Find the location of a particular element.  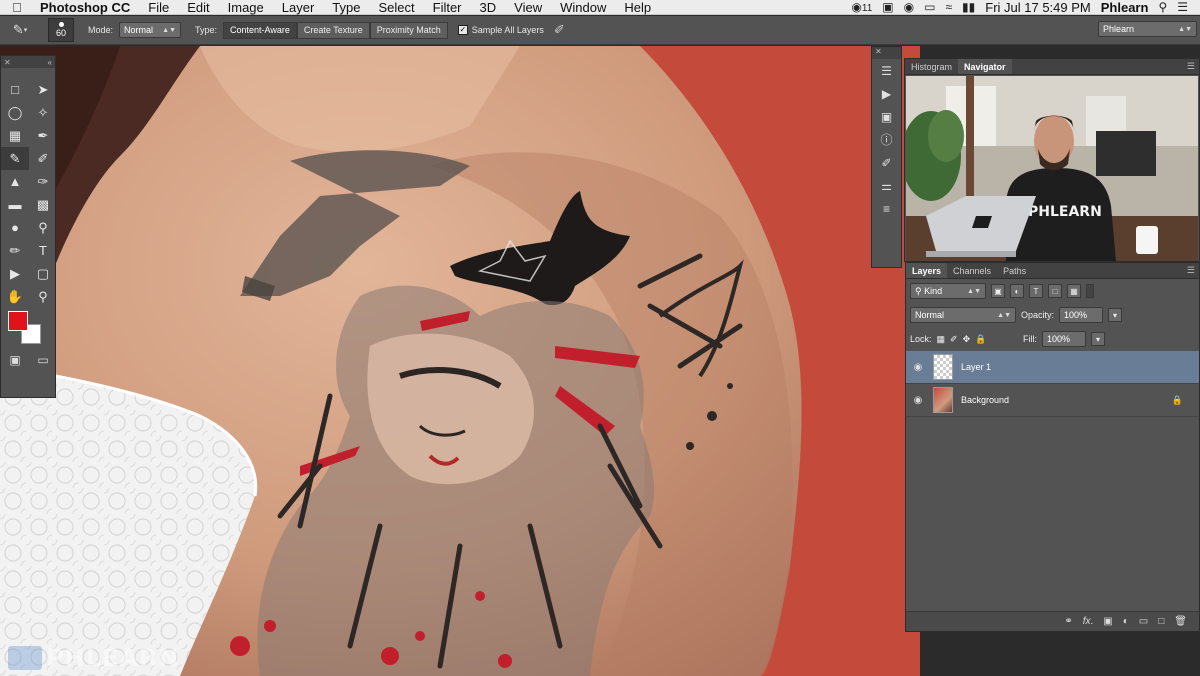

menu-window: Window is located at coordinates (583, 7).